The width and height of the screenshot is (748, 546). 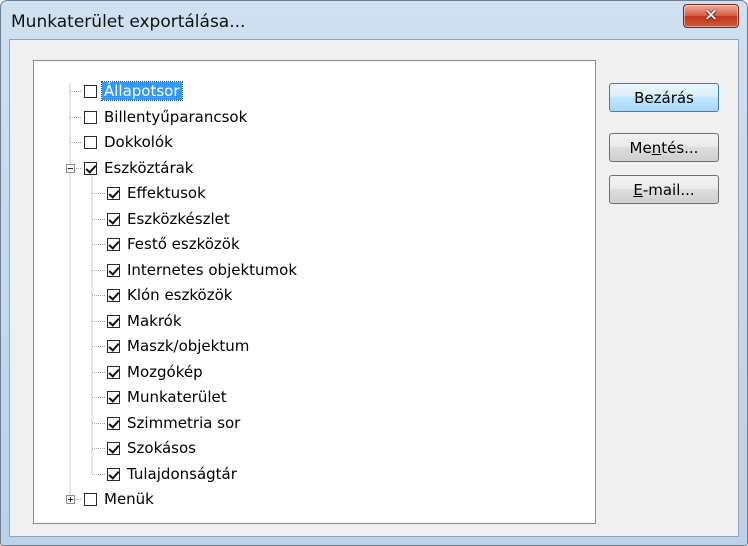 What do you see at coordinates (188, 346) in the screenshot?
I see `tree-item-label: Maszk/objektum` at bounding box center [188, 346].